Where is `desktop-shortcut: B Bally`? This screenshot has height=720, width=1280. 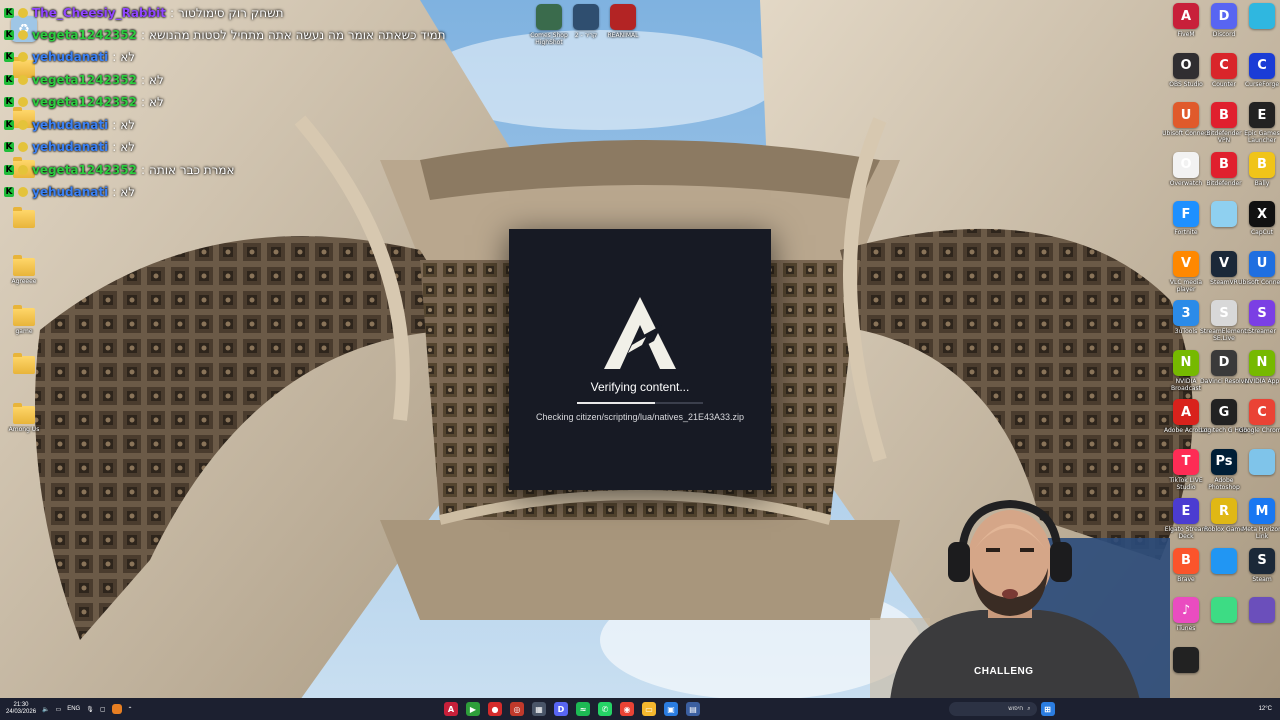 desktop-shortcut: B Bally is located at coordinates (1260, 172).